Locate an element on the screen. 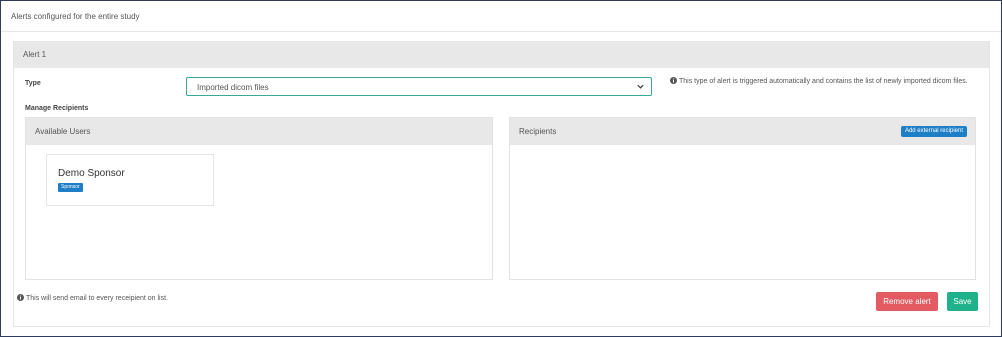  recipients-title: Recipients is located at coordinates (538, 131).